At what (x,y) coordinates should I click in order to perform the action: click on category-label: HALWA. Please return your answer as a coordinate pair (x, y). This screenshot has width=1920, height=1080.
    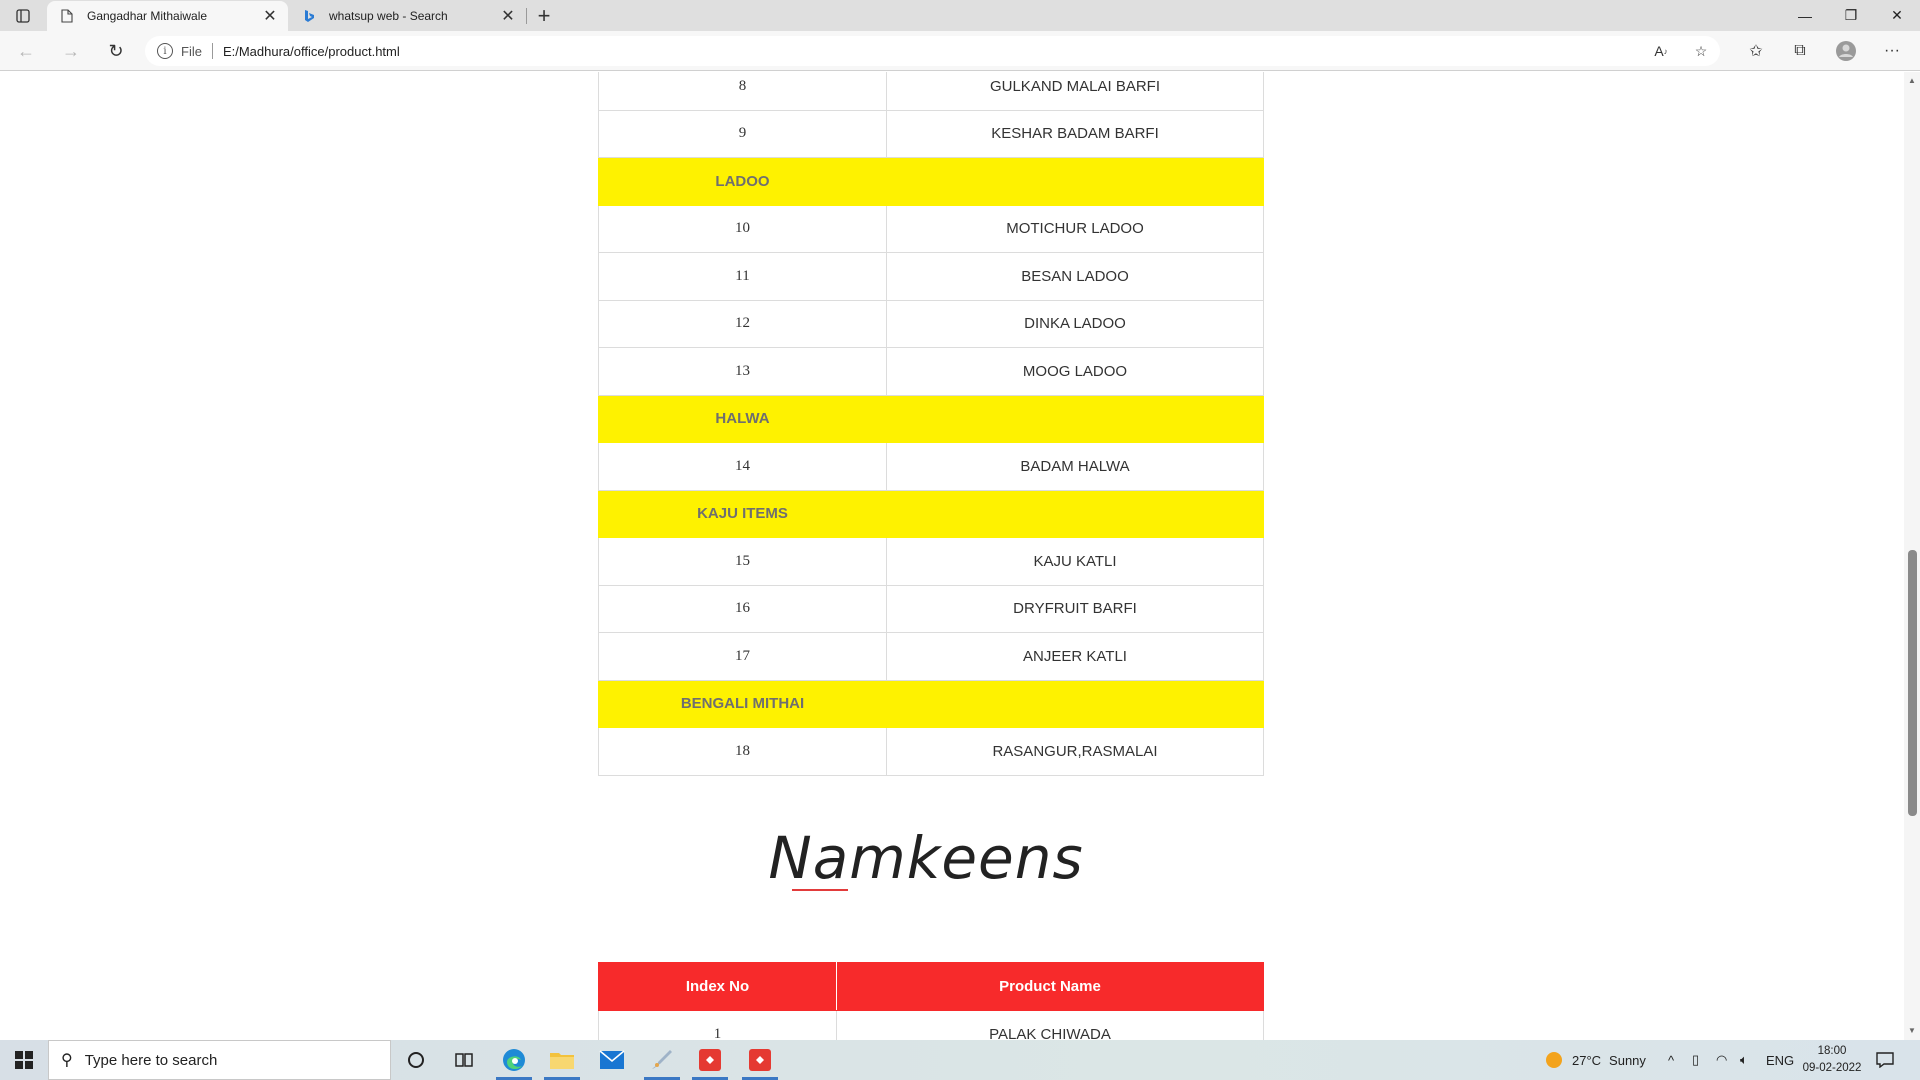
    Looking at the image, I should click on (742, 418).